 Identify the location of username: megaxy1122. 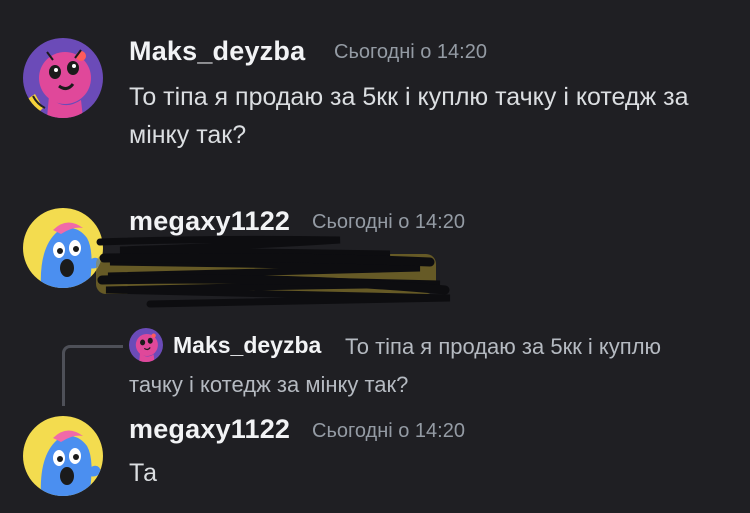
(209, 429).